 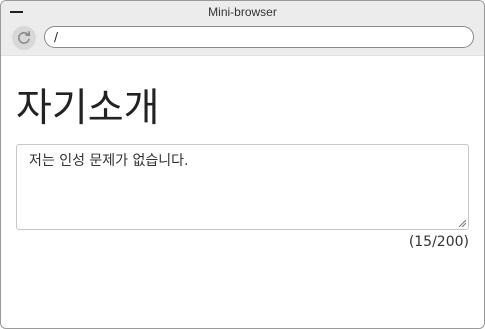 I want to click on character-counter: (15/200), so click(x=438, y=242).